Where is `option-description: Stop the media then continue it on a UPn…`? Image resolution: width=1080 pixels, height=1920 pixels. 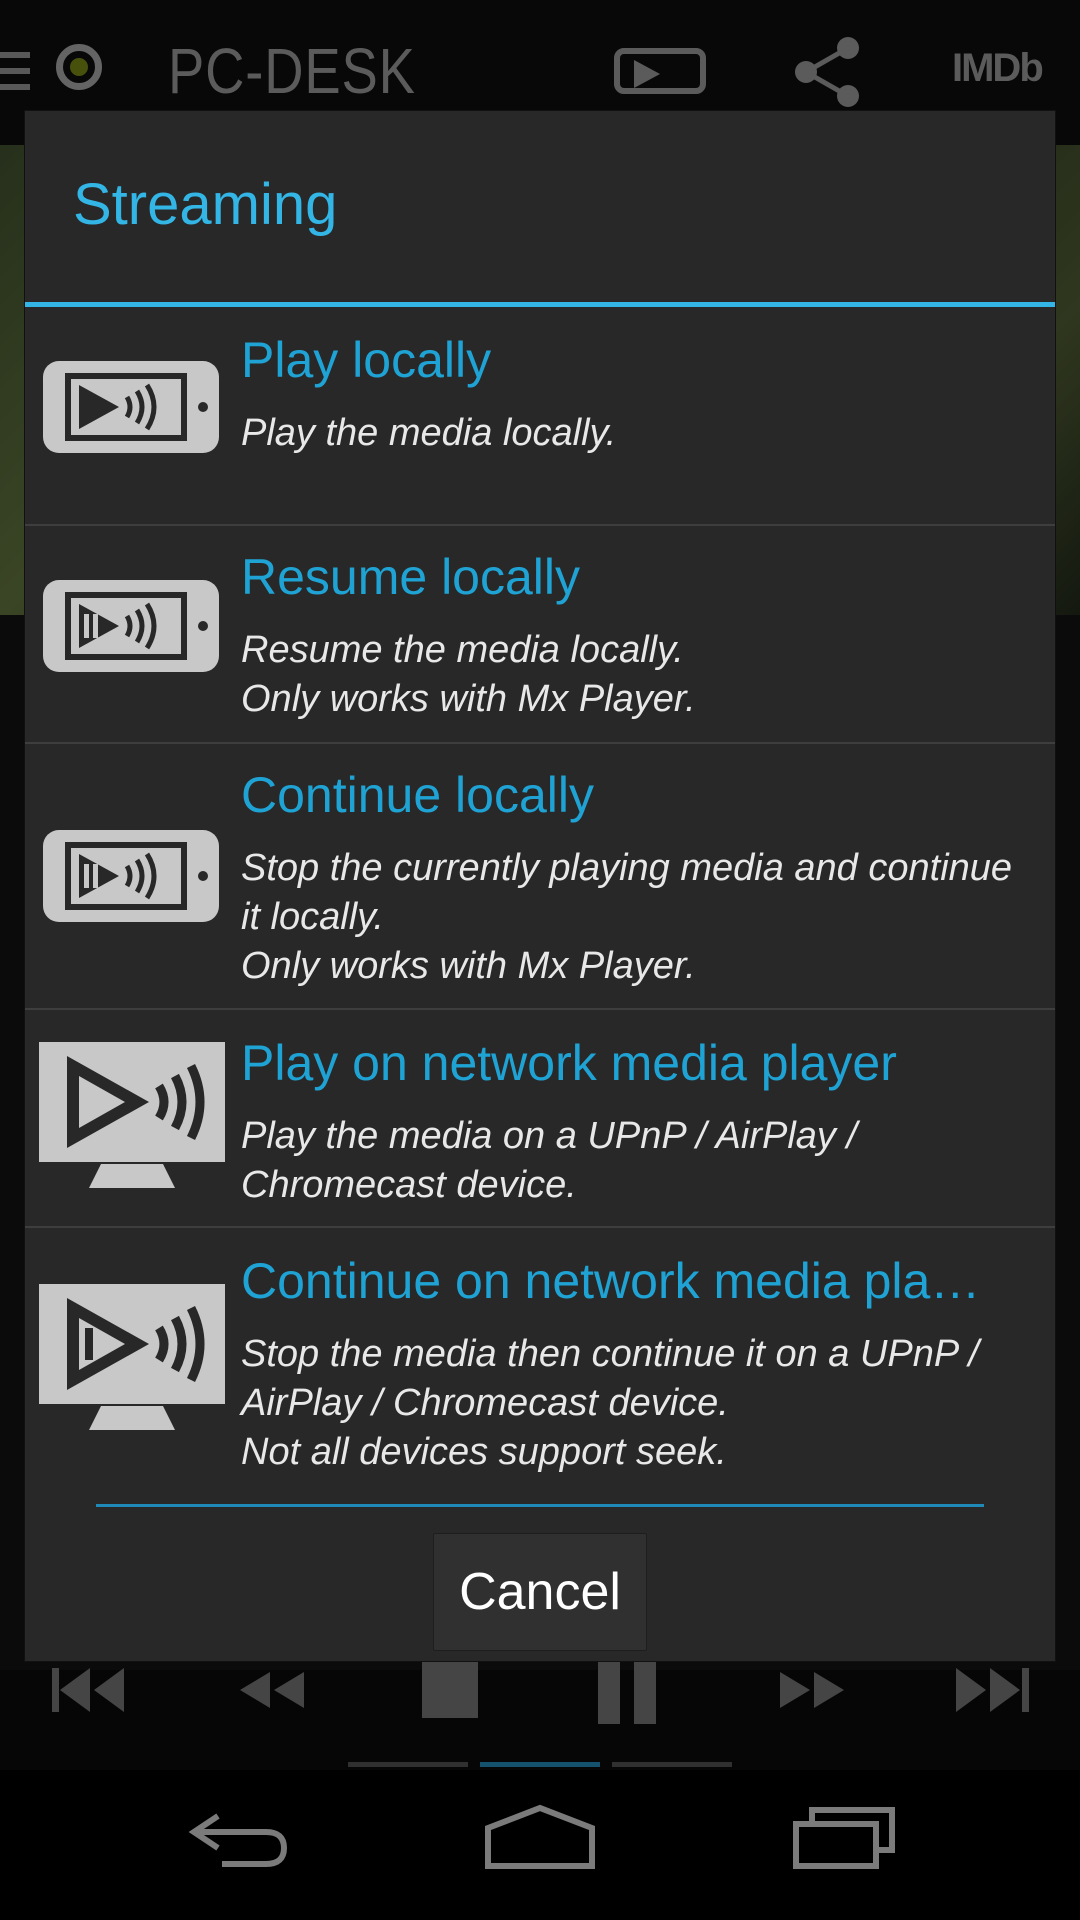
option-description: Stop the media then continue it on a UPn… is located at coordinates (610, 1403).